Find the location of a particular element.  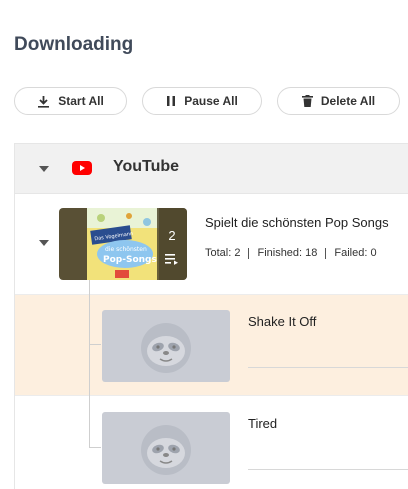

page-title: Downloading is located at coordinates (74, 44).